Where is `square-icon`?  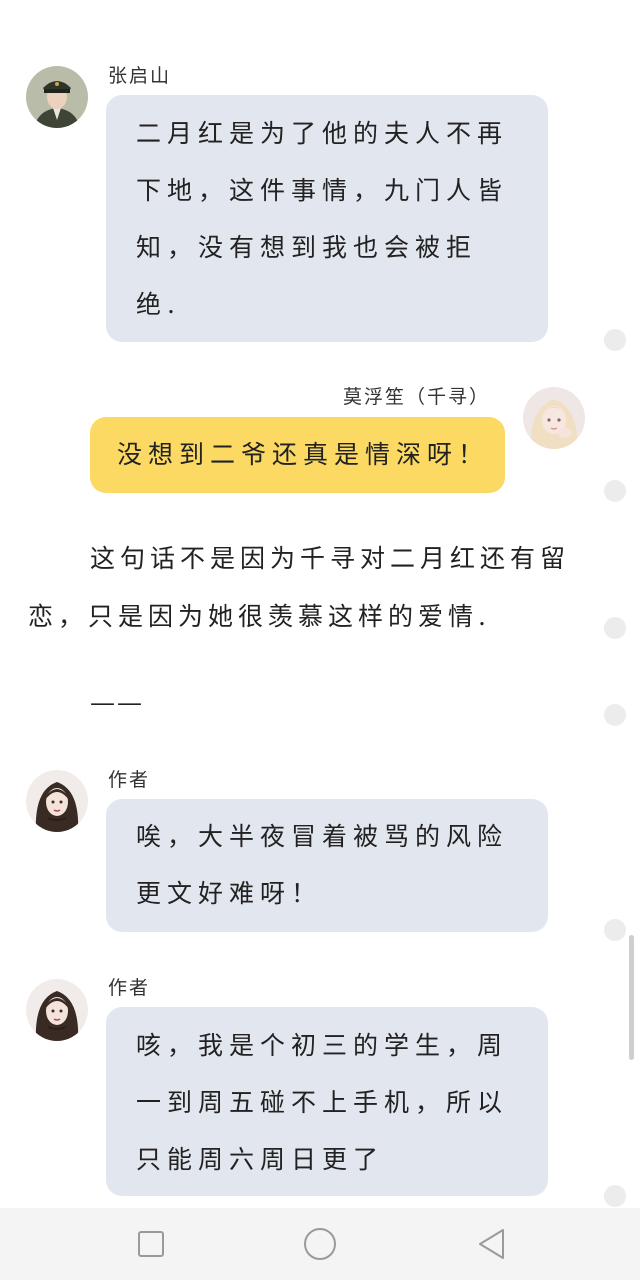
square-icon is located at coordinates (151, 1244).